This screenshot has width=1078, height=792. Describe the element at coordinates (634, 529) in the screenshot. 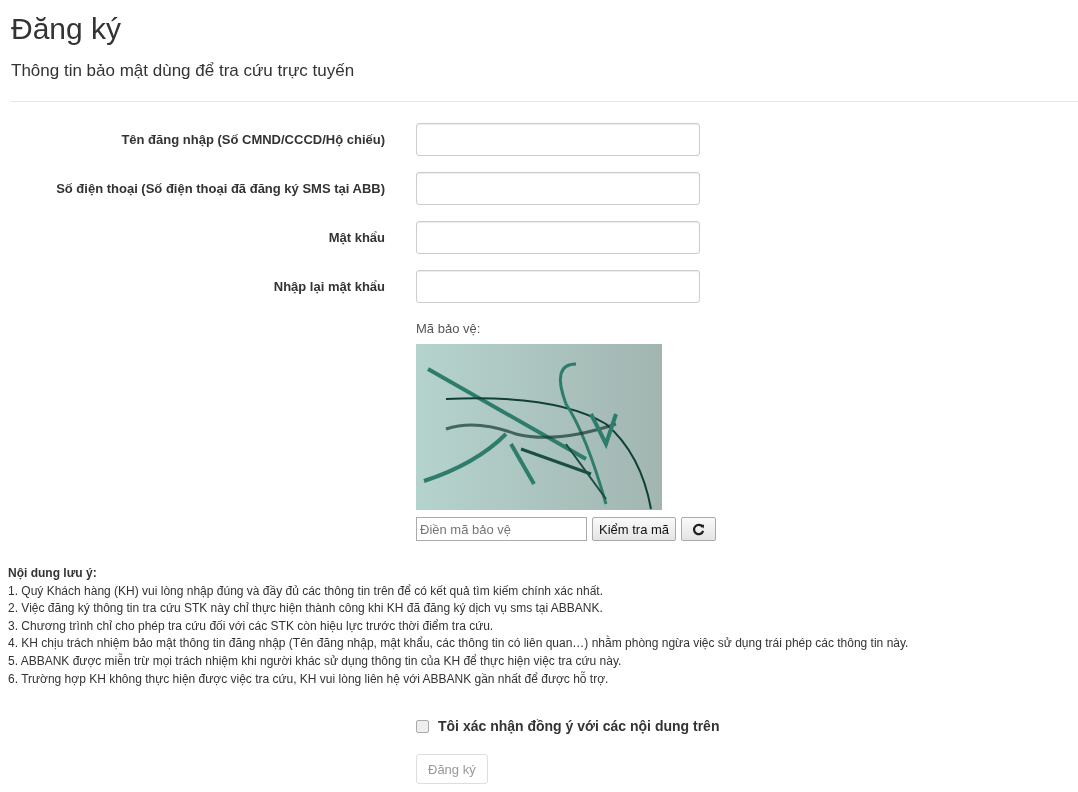

I see `check-code-button: Kiểm tra mã` at that location.